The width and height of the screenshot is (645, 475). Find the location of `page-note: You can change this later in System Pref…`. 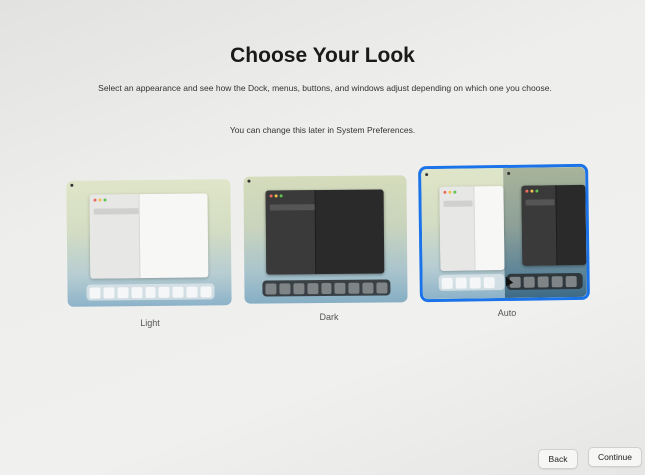

page-note: You can change this later in System Pref… is located at coordinates (322, 130).